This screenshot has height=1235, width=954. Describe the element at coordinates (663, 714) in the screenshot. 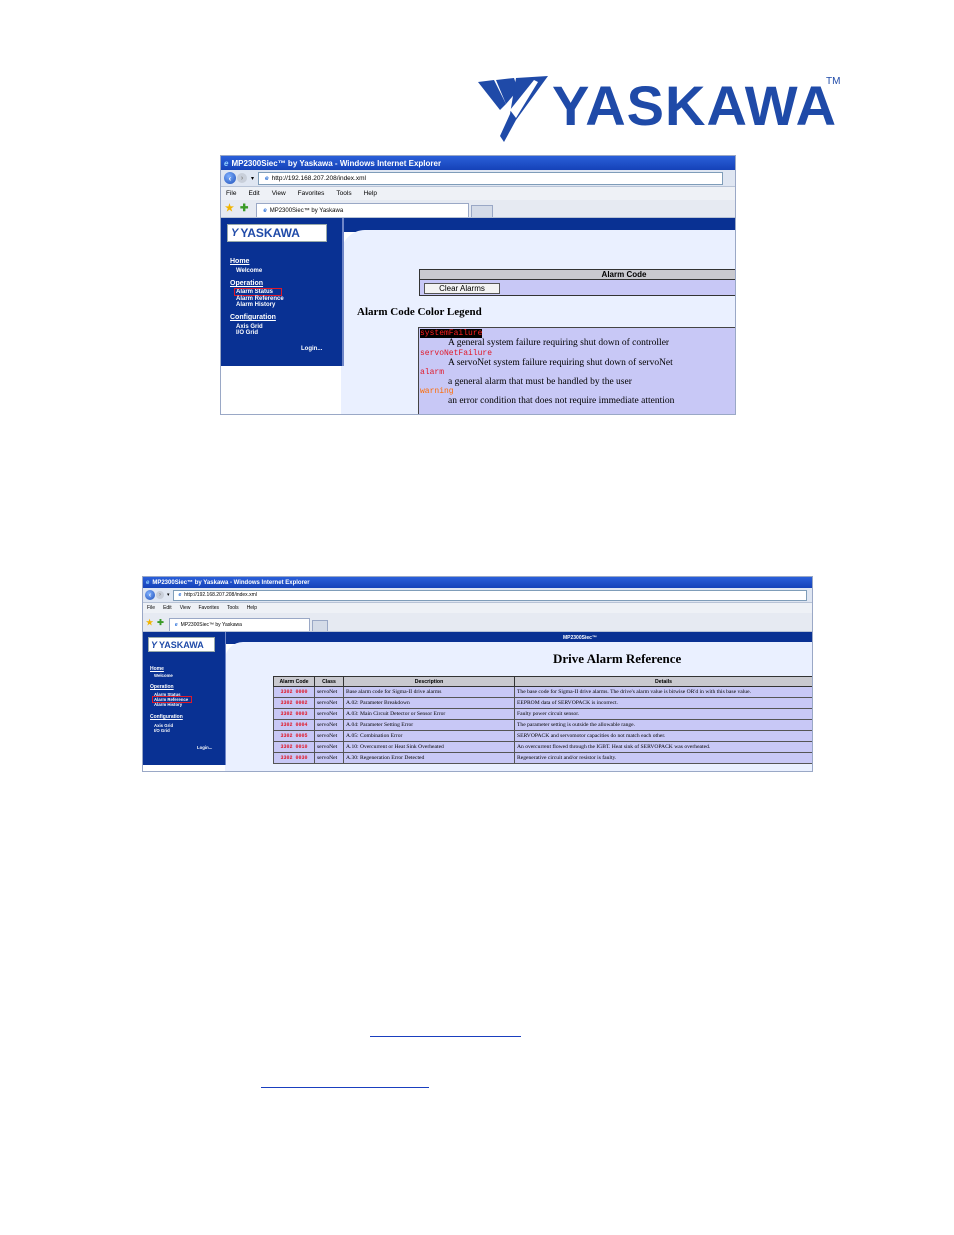

I see `details-cell: Faulty power circuit sensor.` at that location.